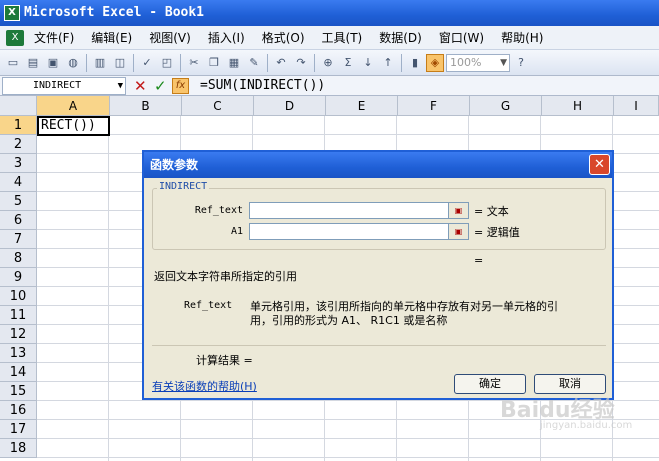 This screenshot has width=659, height=461. Describe the element at coordinates (329, 86) in the screenshot. I see `formula-bar: INDIRECT ▼ ✕ ✓ fx =SUM(INDIRECT())` at that location.